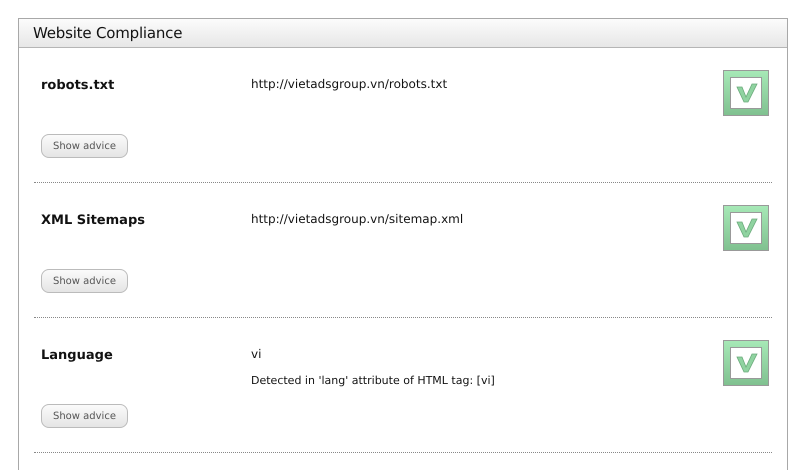 This screenshot has width=806, height=470. Describe the element at coordinates (77, 85) in the screenshot. I see `check-name: robots.txt` at that location.